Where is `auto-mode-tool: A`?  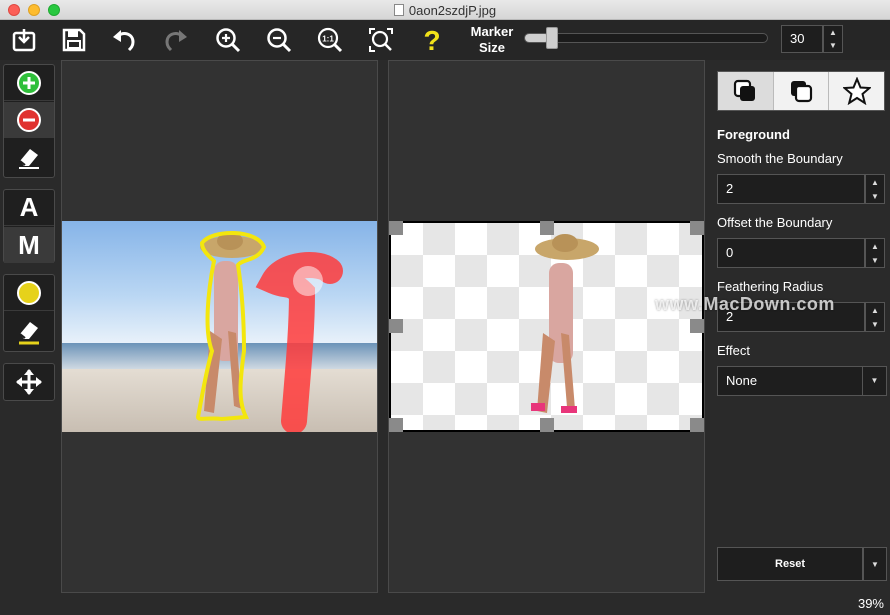 auto-mode-tool: A is located at coordinates (29, 208).